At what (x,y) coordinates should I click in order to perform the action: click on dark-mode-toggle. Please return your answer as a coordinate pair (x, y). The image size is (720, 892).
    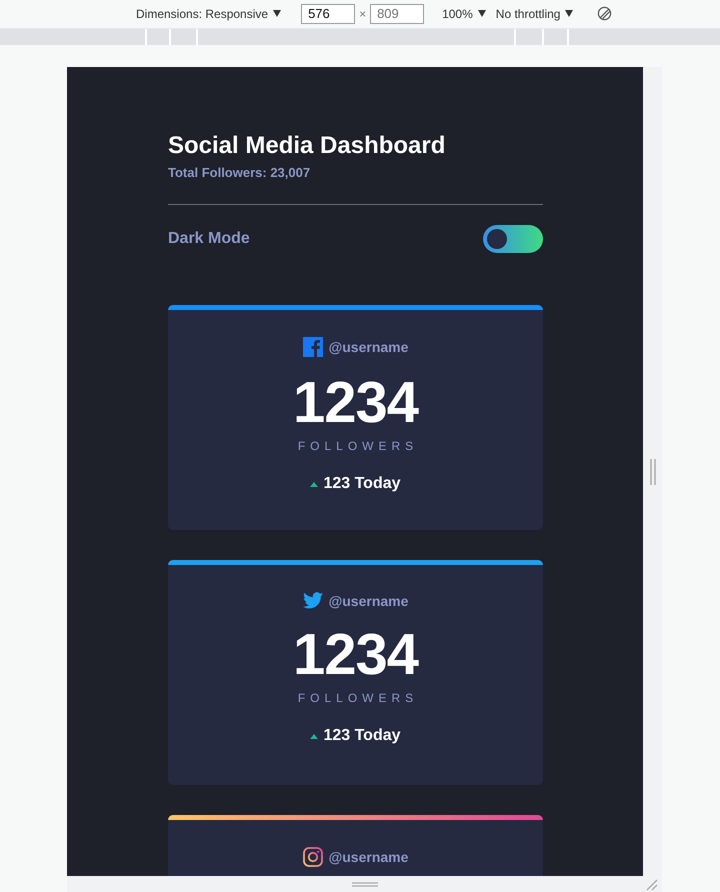
    Looking at the image, I should click on (513, 239).